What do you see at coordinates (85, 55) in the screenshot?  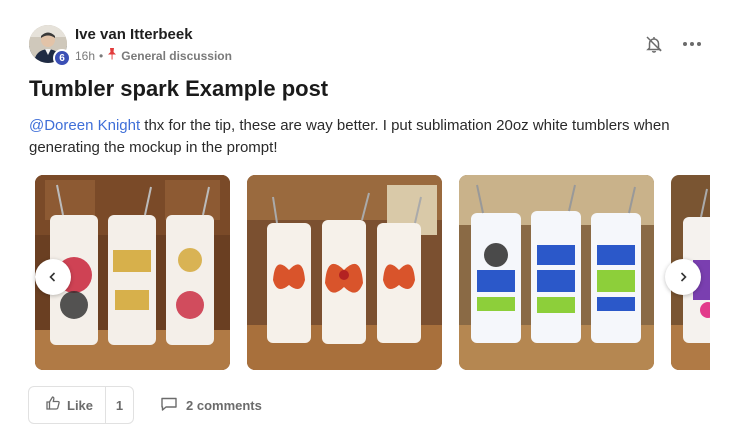 I see `post-time: 16h` at bounding box center [85, 55].